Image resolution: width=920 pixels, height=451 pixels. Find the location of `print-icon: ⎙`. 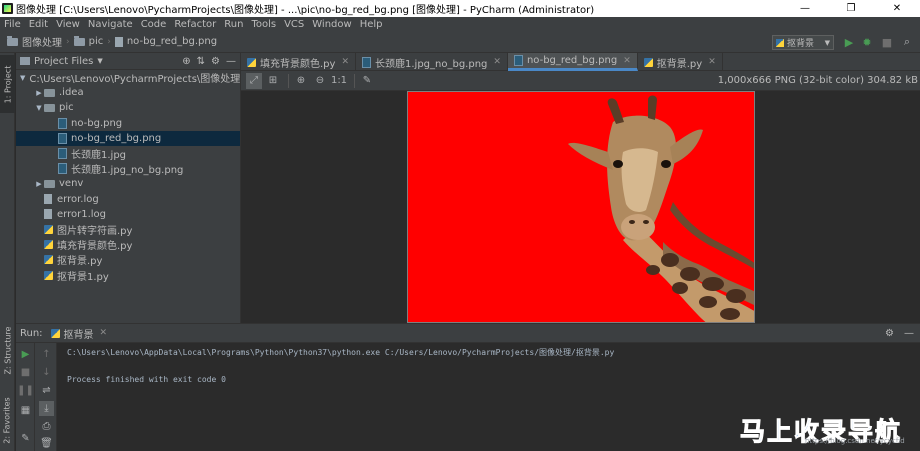

print-icon: ⎙ is located at coordinates (46, 426).